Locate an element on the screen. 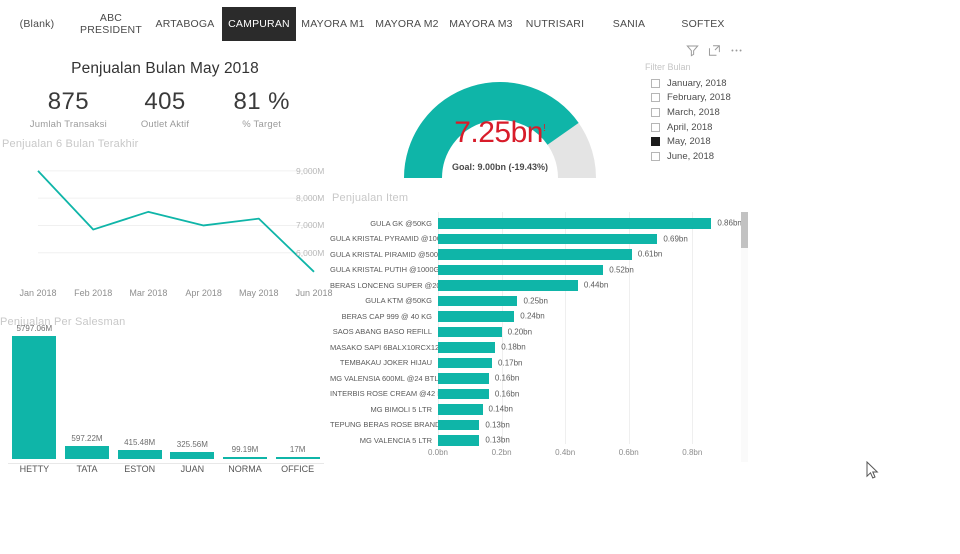 The height and width of the screenshot is (554, 960). item-bar-track: 0.17bn is located at coordinates (599, 362).